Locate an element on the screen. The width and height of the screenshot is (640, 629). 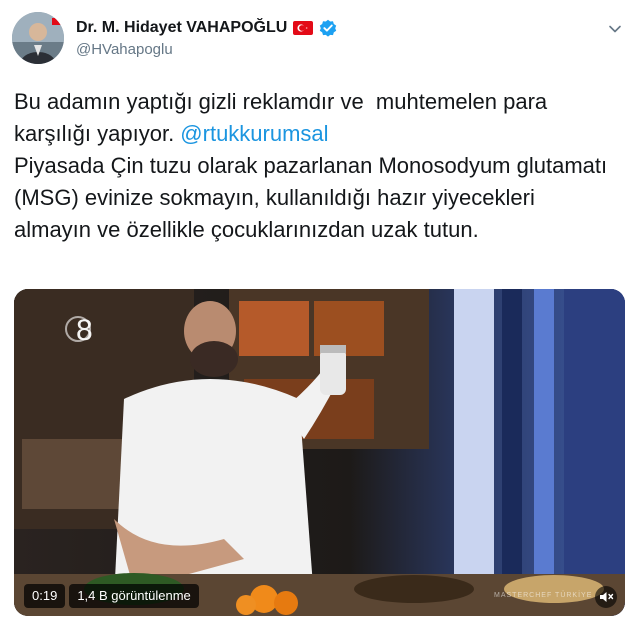
video-overlay: 0:19 1,4 B görüntülenme is located at coordinates (111, 596).